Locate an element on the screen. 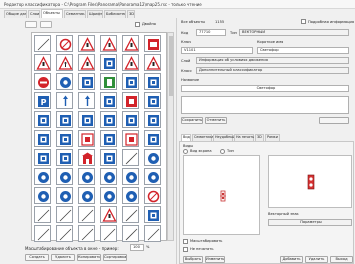  object-cell: P is located at coordinates (42, 100).